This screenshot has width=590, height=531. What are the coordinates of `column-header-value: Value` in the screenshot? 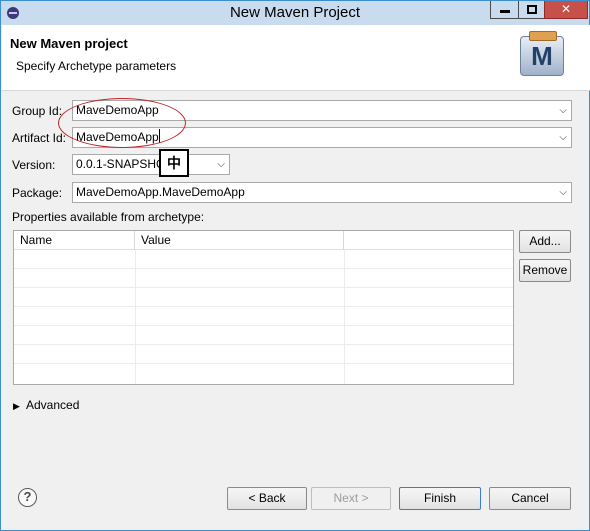 It's located at (239, 240).